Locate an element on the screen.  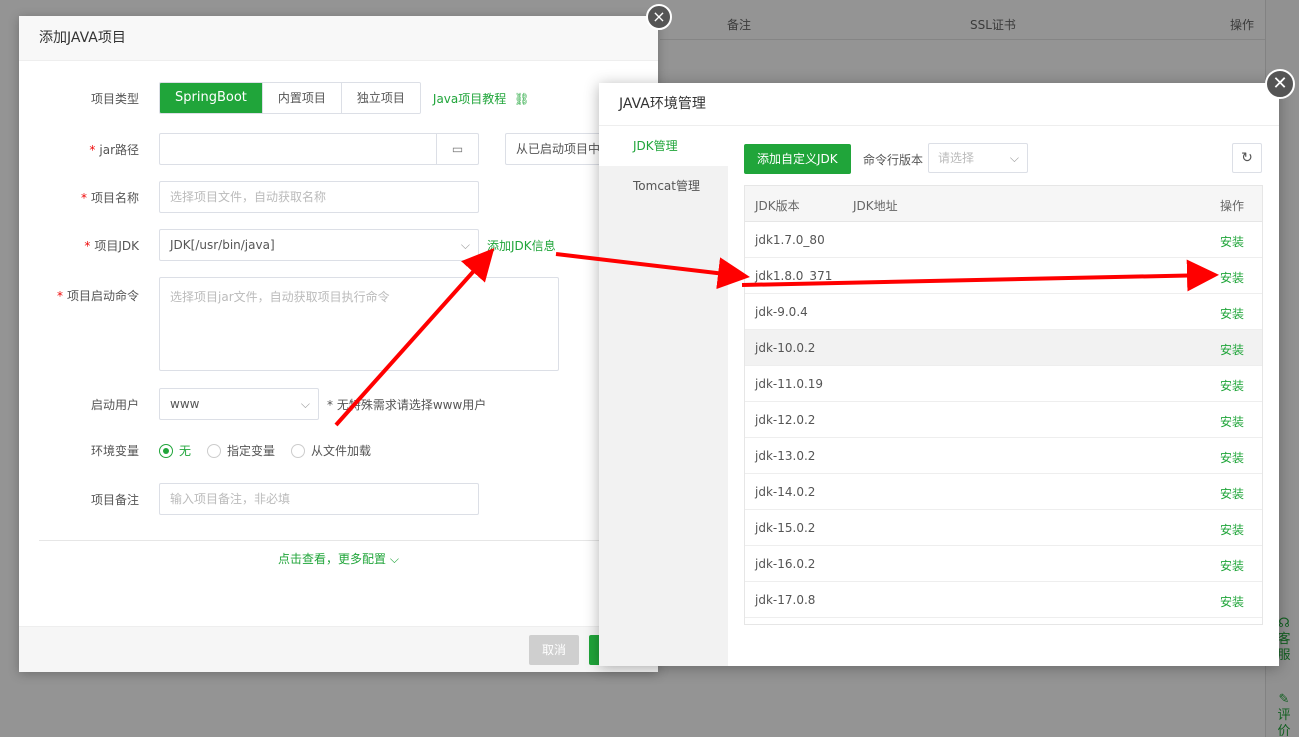
refresh-button: ↻ is located at coordinates (1247, 158).